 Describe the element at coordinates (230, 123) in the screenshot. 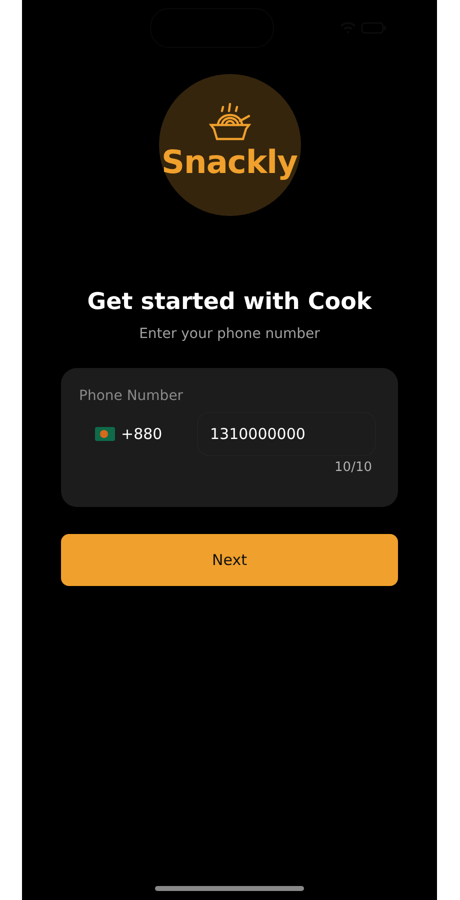

I see `noodle-bowl-icon` at that location.